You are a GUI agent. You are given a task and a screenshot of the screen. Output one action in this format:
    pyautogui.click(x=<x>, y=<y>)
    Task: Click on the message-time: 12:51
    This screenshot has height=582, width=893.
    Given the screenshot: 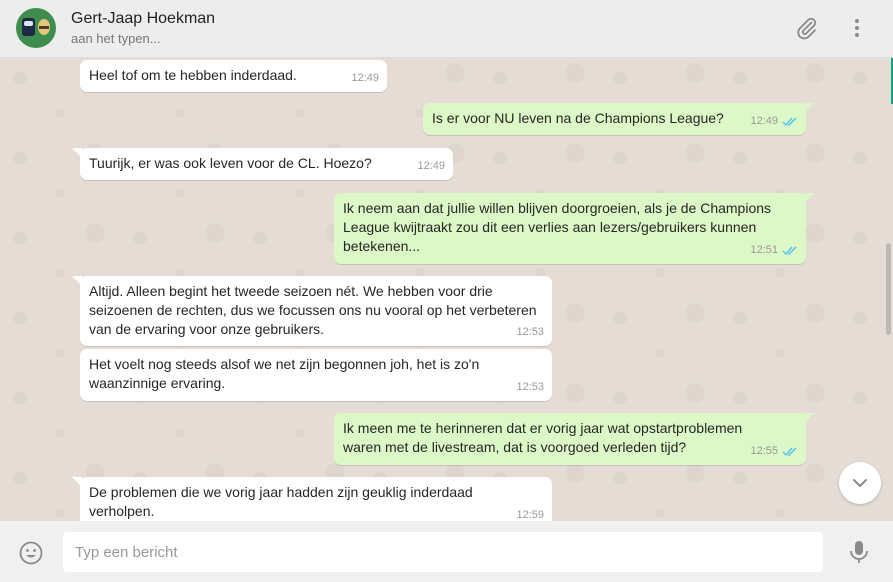 What is the action you would take?
    pyautogui.click(x=764, y=250)
    